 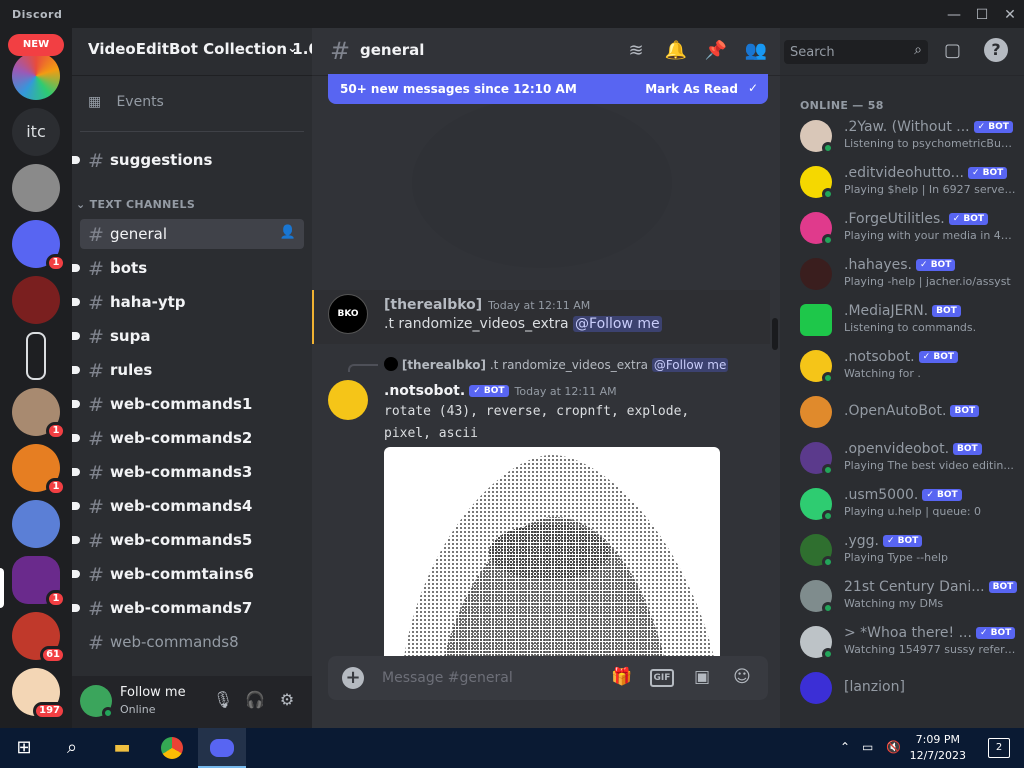 I want to click on search-input, so click(x=845, y=52).